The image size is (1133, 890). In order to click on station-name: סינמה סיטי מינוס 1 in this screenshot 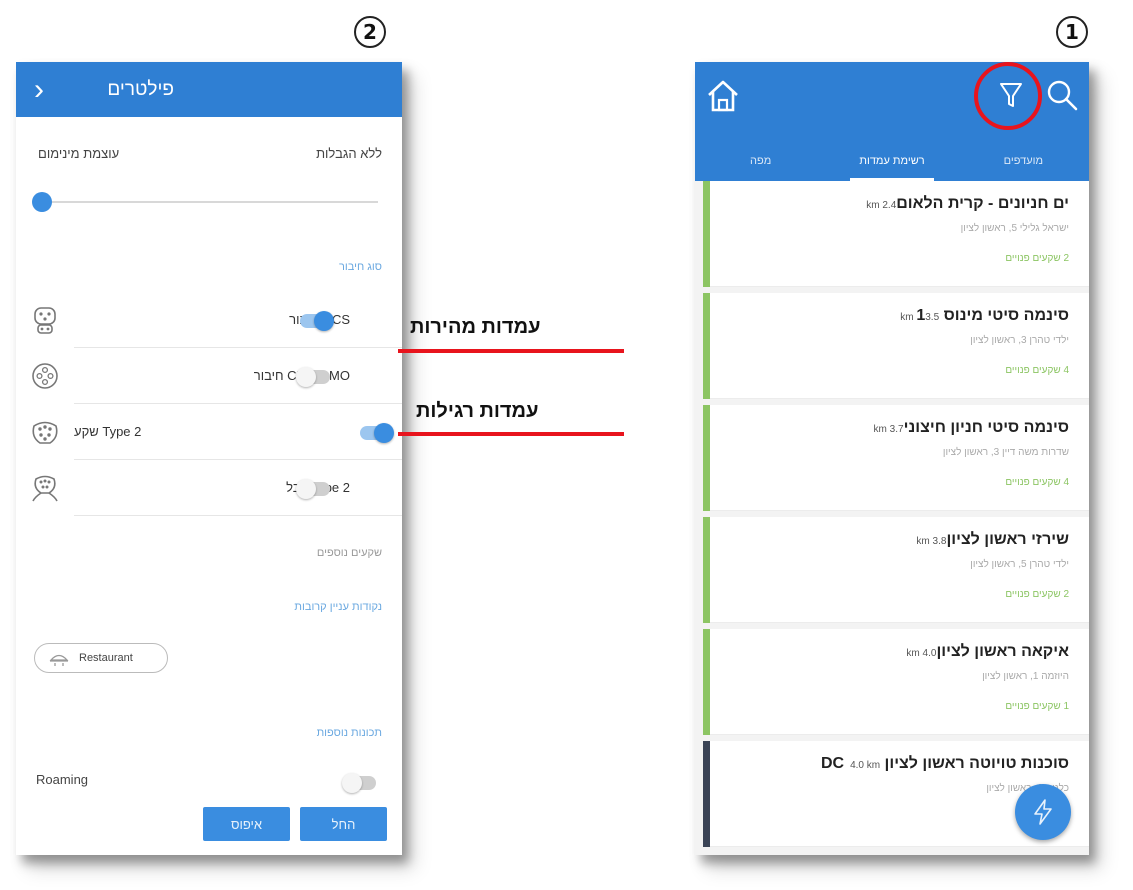, I will do `click(992, 315)`.